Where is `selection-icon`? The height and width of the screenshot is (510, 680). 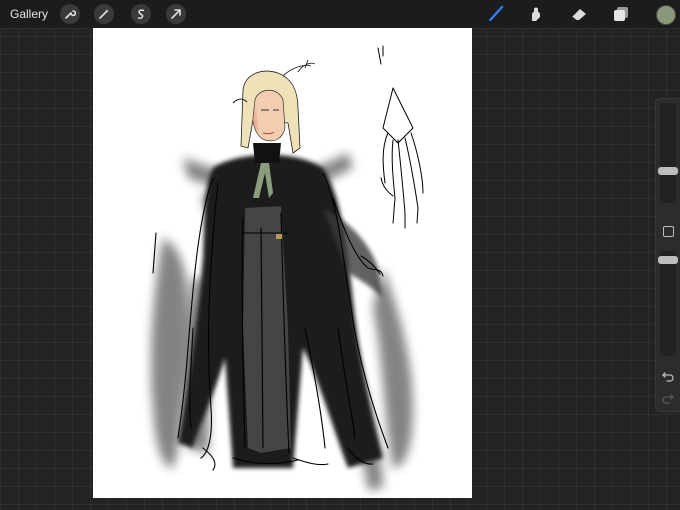
selection-icon is located at coordinates (141, 14).